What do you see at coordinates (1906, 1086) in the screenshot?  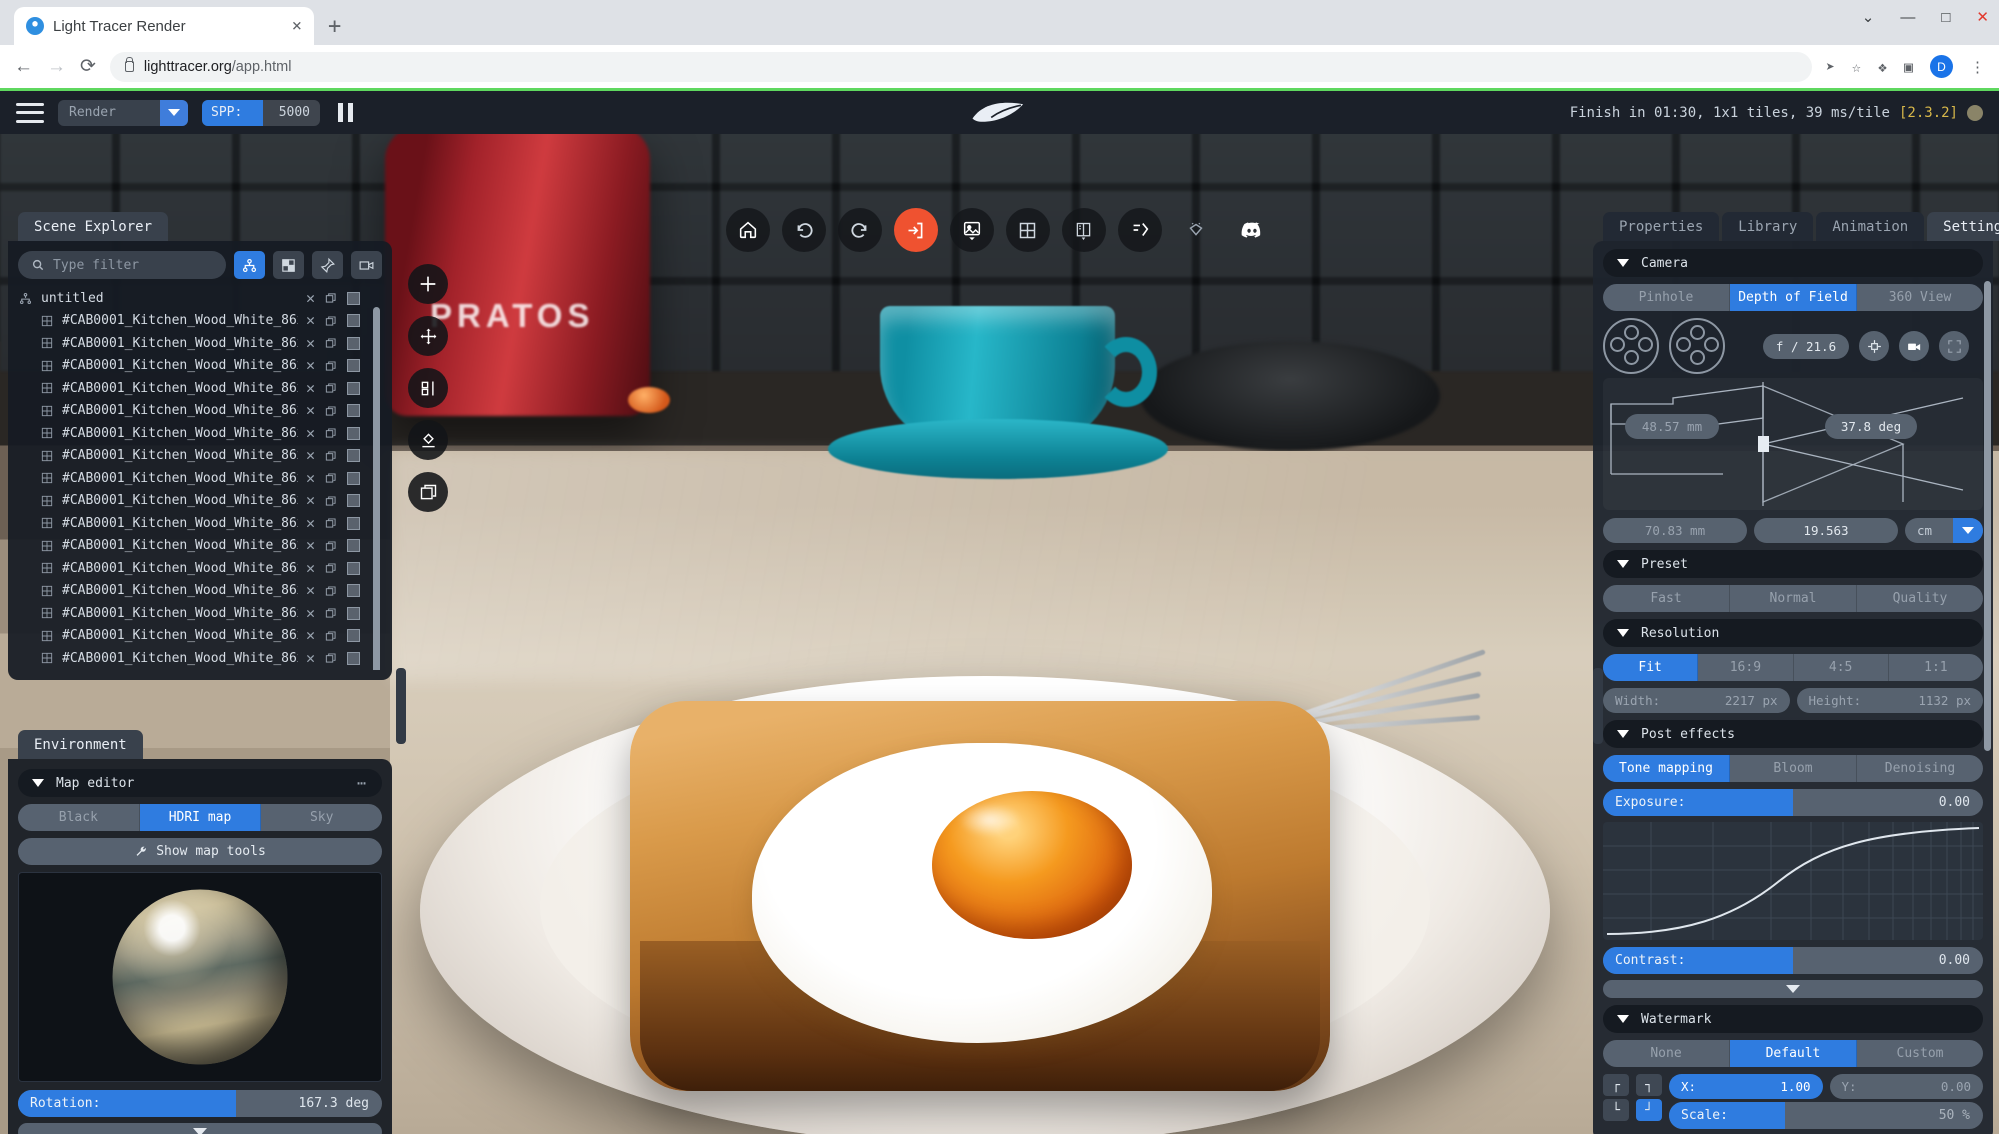 I see `watermark-y-field: Y: 0.00` at bounding box center [1906, 1086].